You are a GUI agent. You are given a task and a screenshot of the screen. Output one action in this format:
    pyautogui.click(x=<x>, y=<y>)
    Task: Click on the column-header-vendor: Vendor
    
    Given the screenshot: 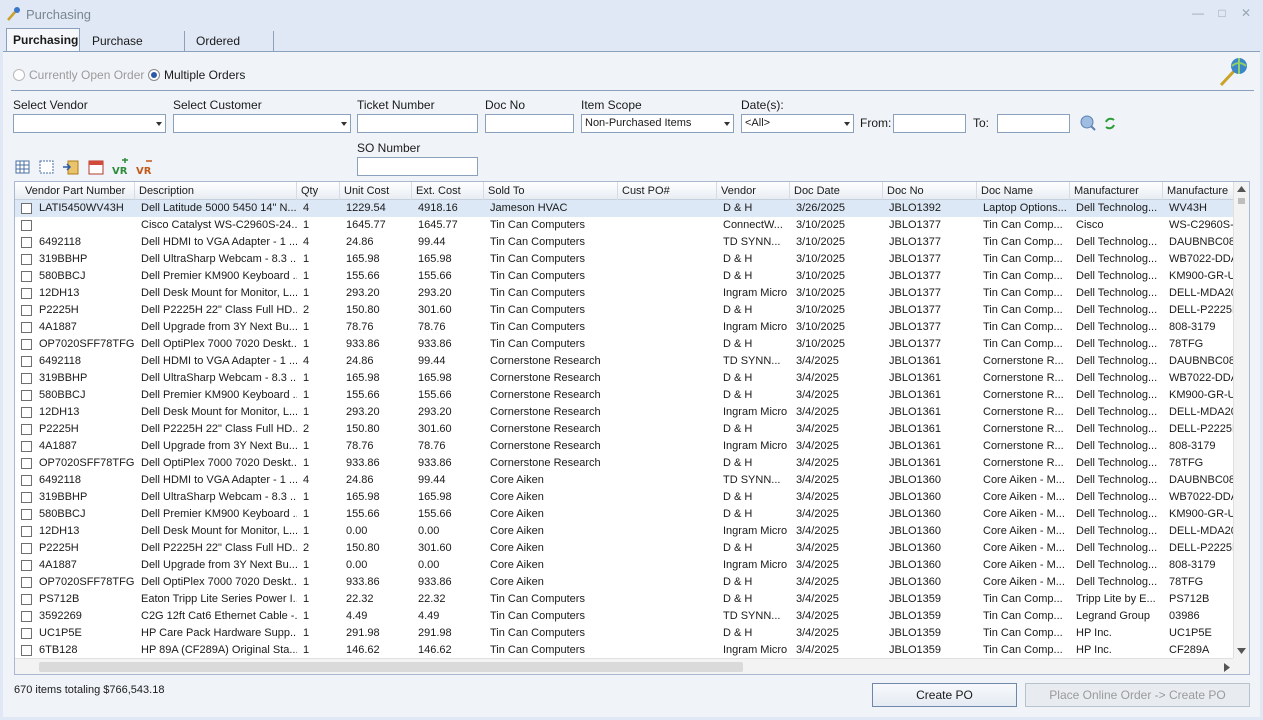 What is the action you would take?
    pyautogui.click(x=753, y=191)
    